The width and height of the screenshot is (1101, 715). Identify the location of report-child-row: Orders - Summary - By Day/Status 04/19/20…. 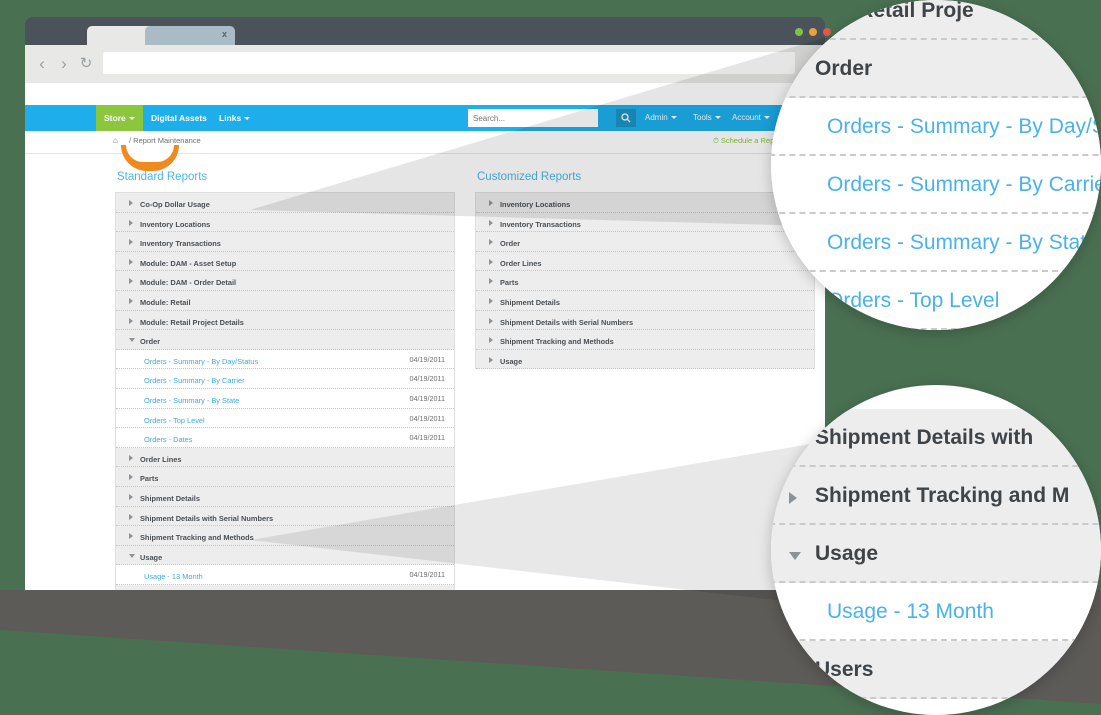
(285, 359).